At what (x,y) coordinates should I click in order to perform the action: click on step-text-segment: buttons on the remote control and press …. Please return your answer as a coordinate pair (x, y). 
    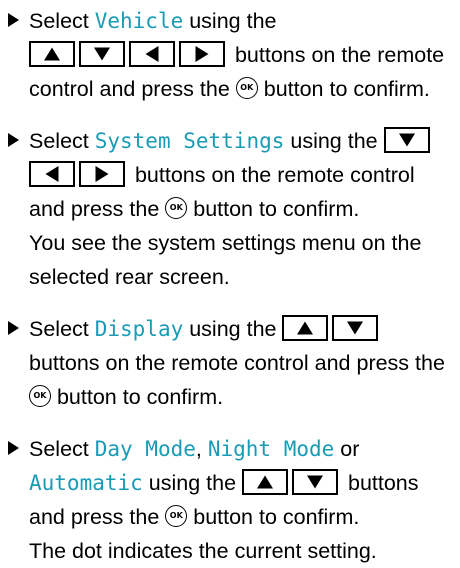
    Looking at the image, I should click on (237, 363).